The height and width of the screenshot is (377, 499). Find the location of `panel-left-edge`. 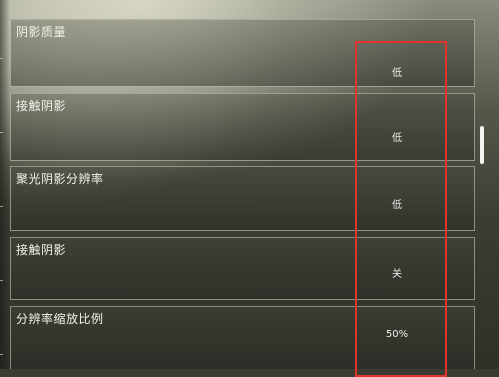

panel-left-edge is located at coordinates (5, 184).